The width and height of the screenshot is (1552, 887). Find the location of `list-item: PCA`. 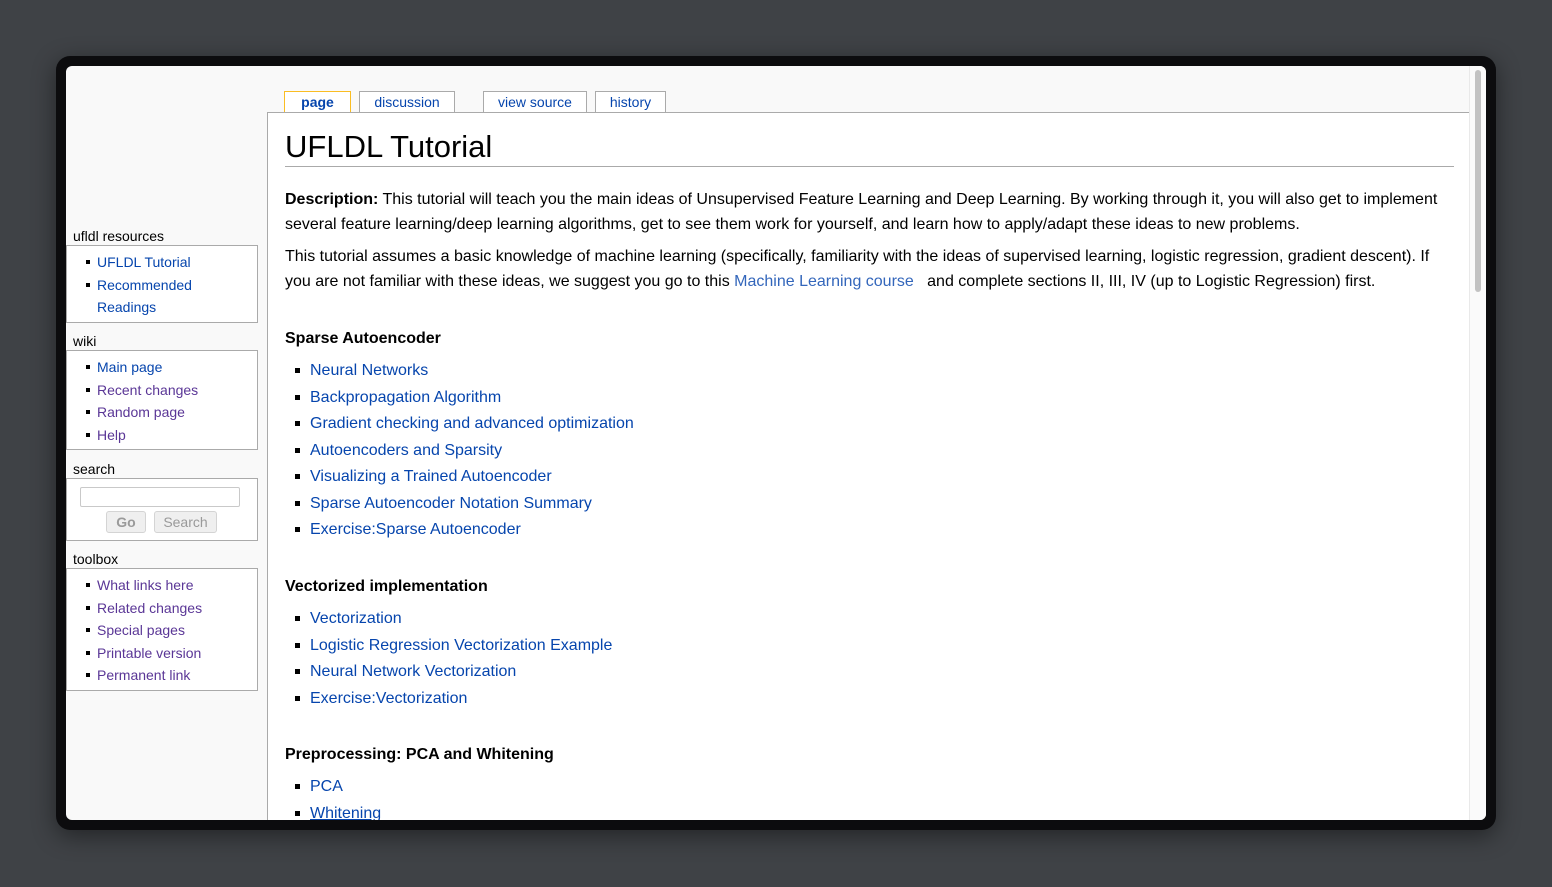

list-item: PCA is located at coordinates (333, 790).